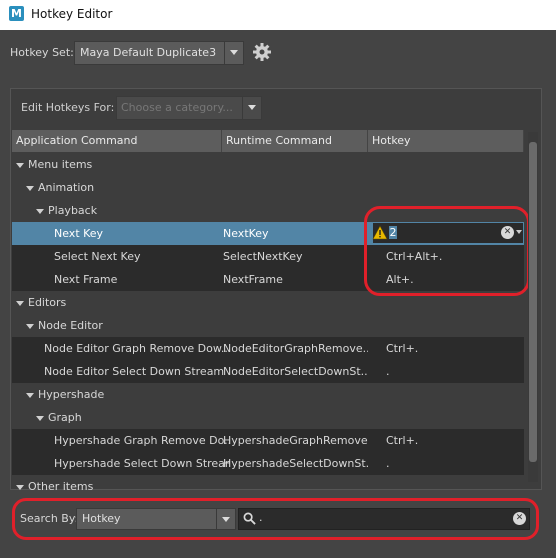 The height and width of the screenshot is (558, 556). Describe the element at coordinates (72, 14) in the screenshot. I see `window-title: Hotkey Editor` at that location.